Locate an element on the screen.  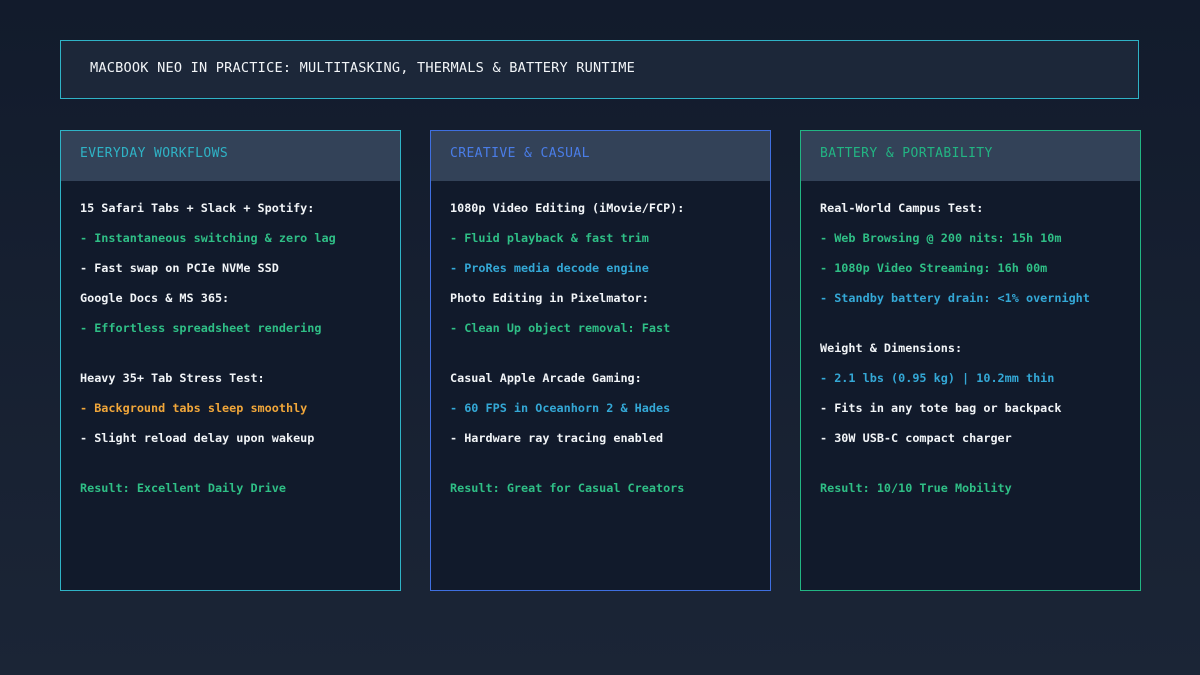
card-result: Result: 10/10 True Mobility is located at coordinates (916, 488).